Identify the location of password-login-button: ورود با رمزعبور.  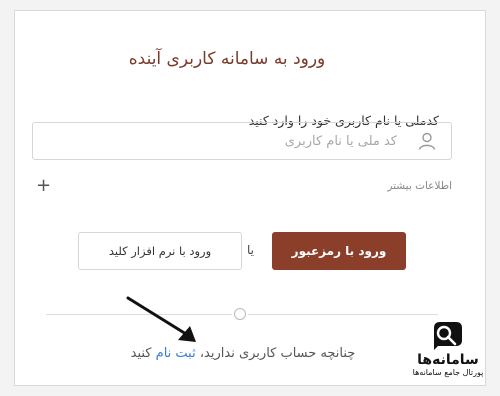
(339, 251).